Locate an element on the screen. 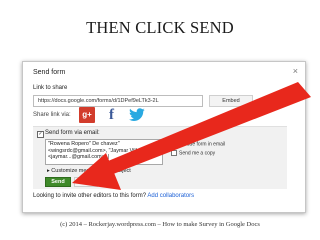  cancel-button: Cancel is located at coordinates (86, 182).